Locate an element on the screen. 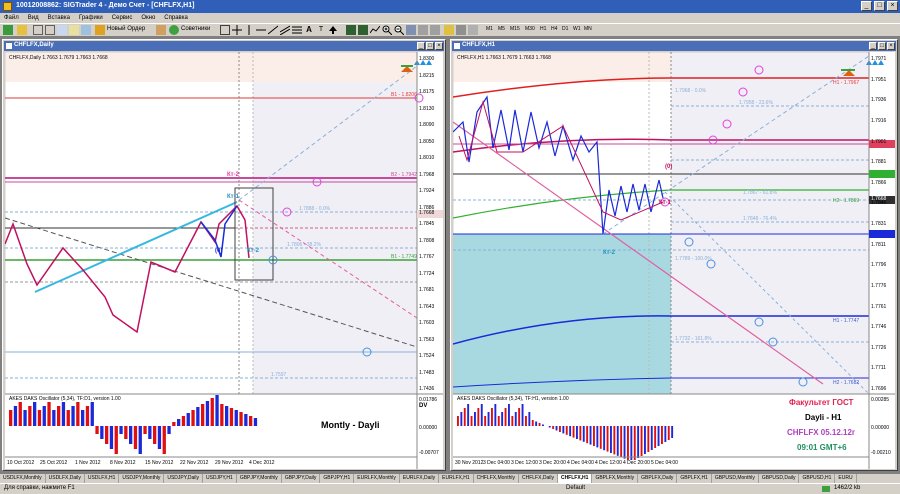  zoom-out-icon is located at coordinates (399, 30).